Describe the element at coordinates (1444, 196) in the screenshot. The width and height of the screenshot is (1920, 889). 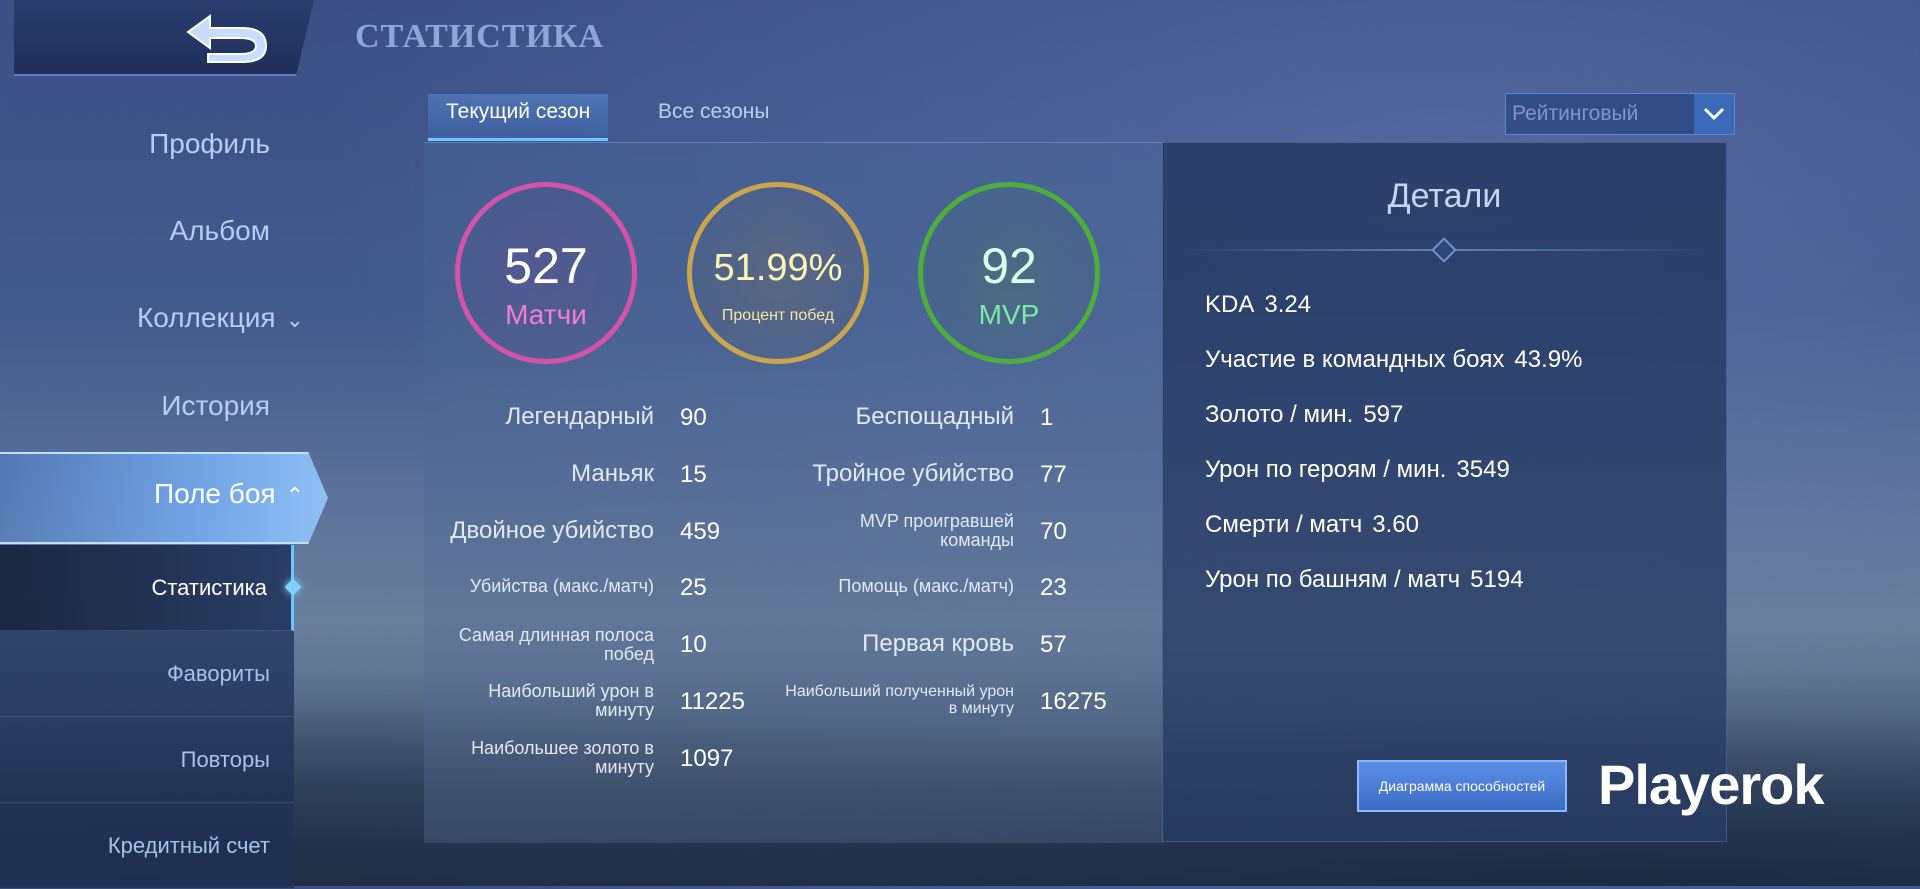
I see `details-title: Детали` at that location.